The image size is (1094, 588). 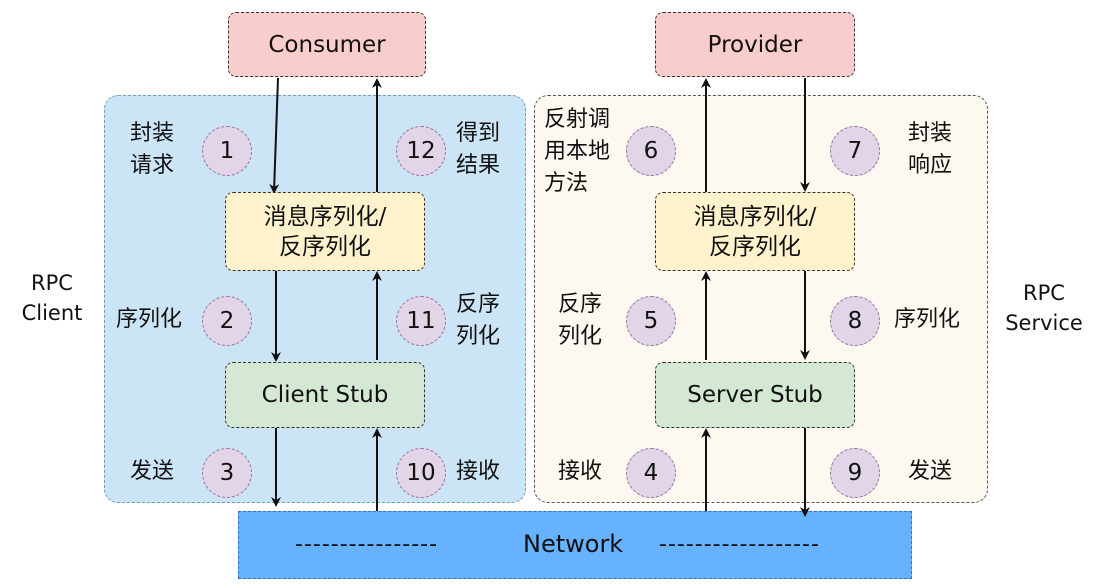 What do you see at coordinates (274, 135) in the screenshot?
I see `arrow-consumer-to-msg` at bounding box center [274, 135].